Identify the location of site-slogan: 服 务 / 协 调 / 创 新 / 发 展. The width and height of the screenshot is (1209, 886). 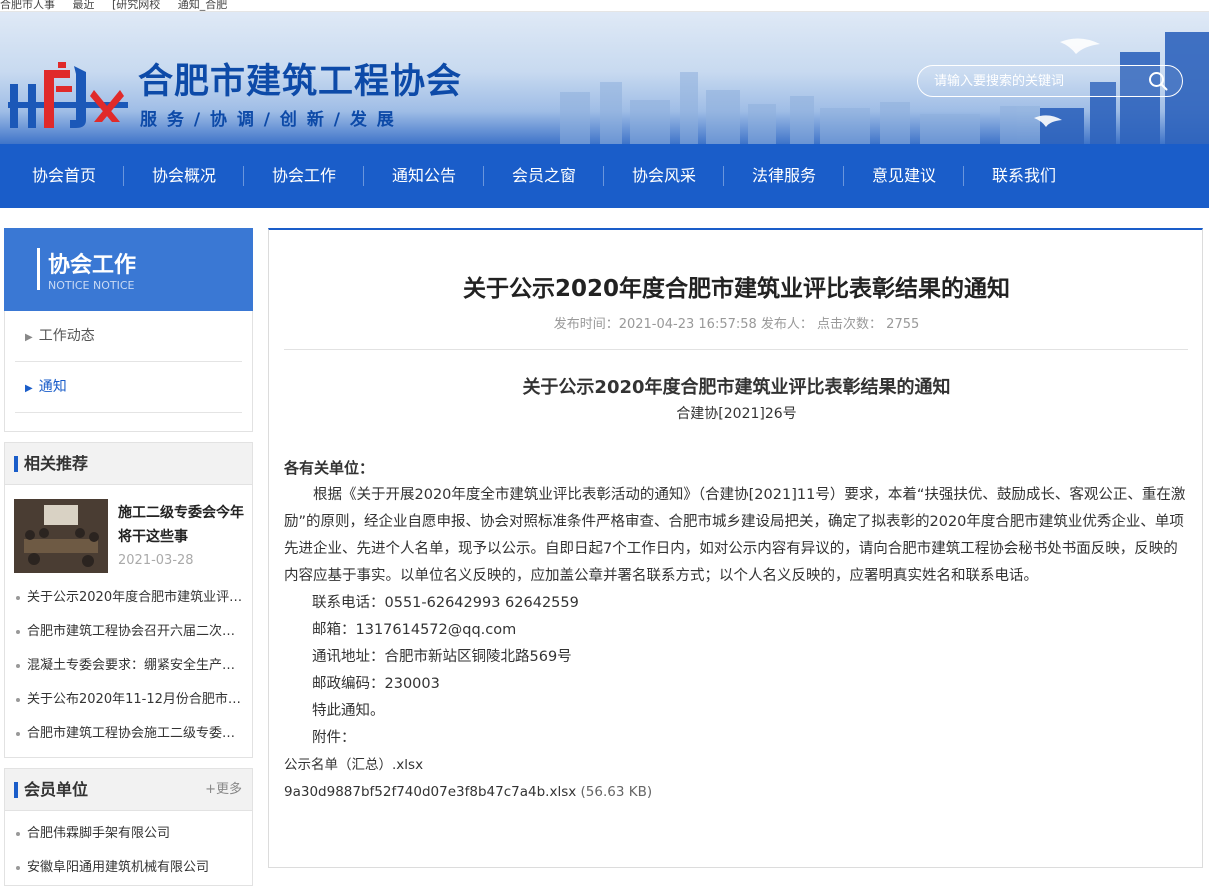
(268, 120).